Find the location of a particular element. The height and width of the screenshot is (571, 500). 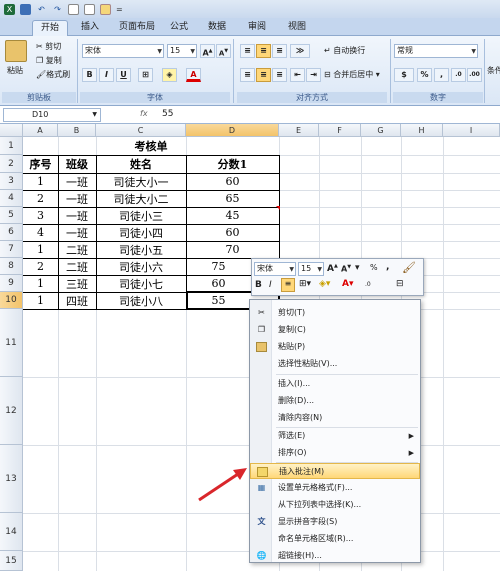

tab-view: 视图 is located at coordinates (297, 28).